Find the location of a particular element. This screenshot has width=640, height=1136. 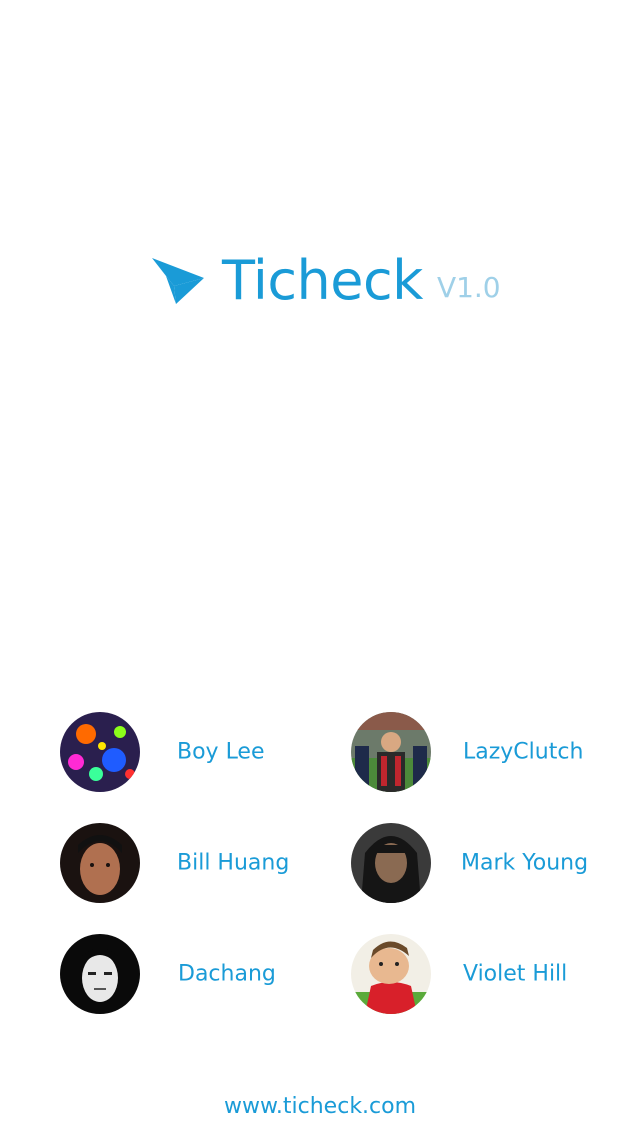

team-member-bill-huang: Bill Huang is located at coordinates (190, 863).